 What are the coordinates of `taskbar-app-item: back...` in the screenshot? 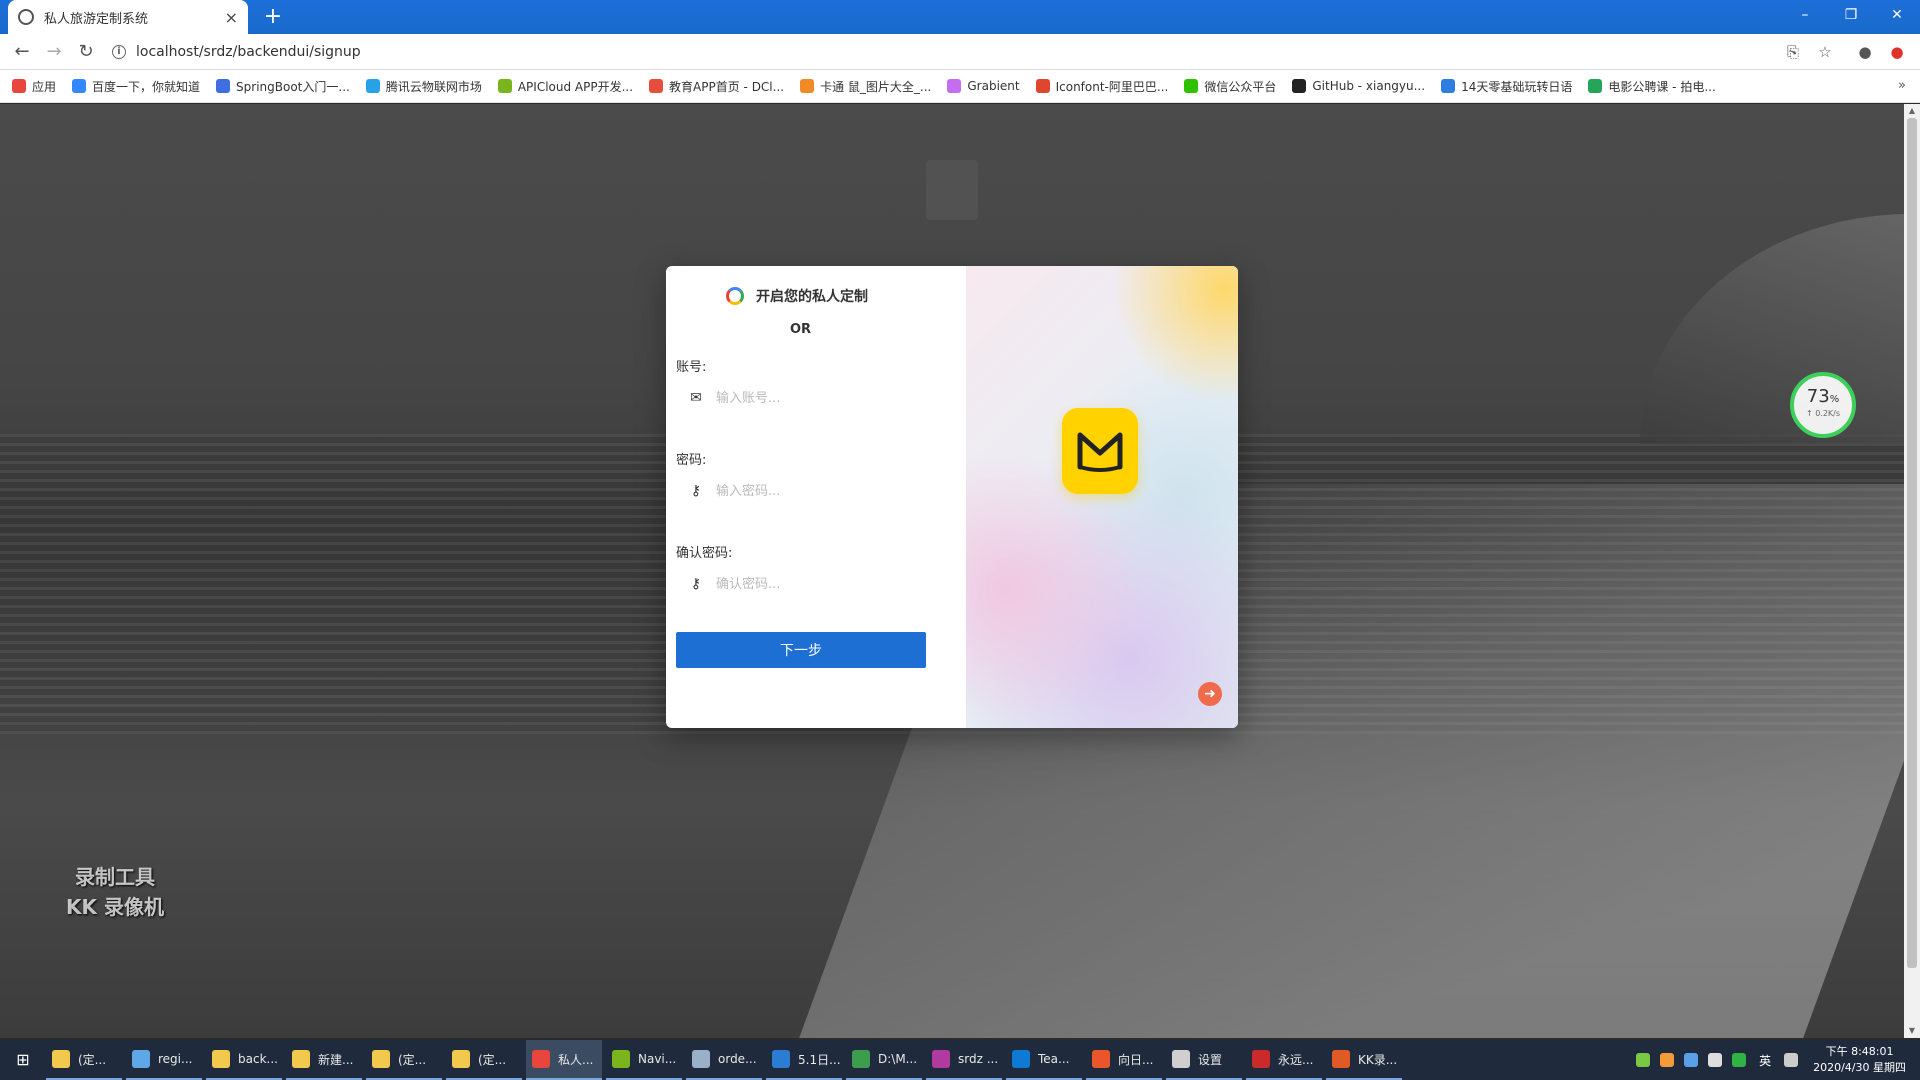 It's located at (244, 1060).